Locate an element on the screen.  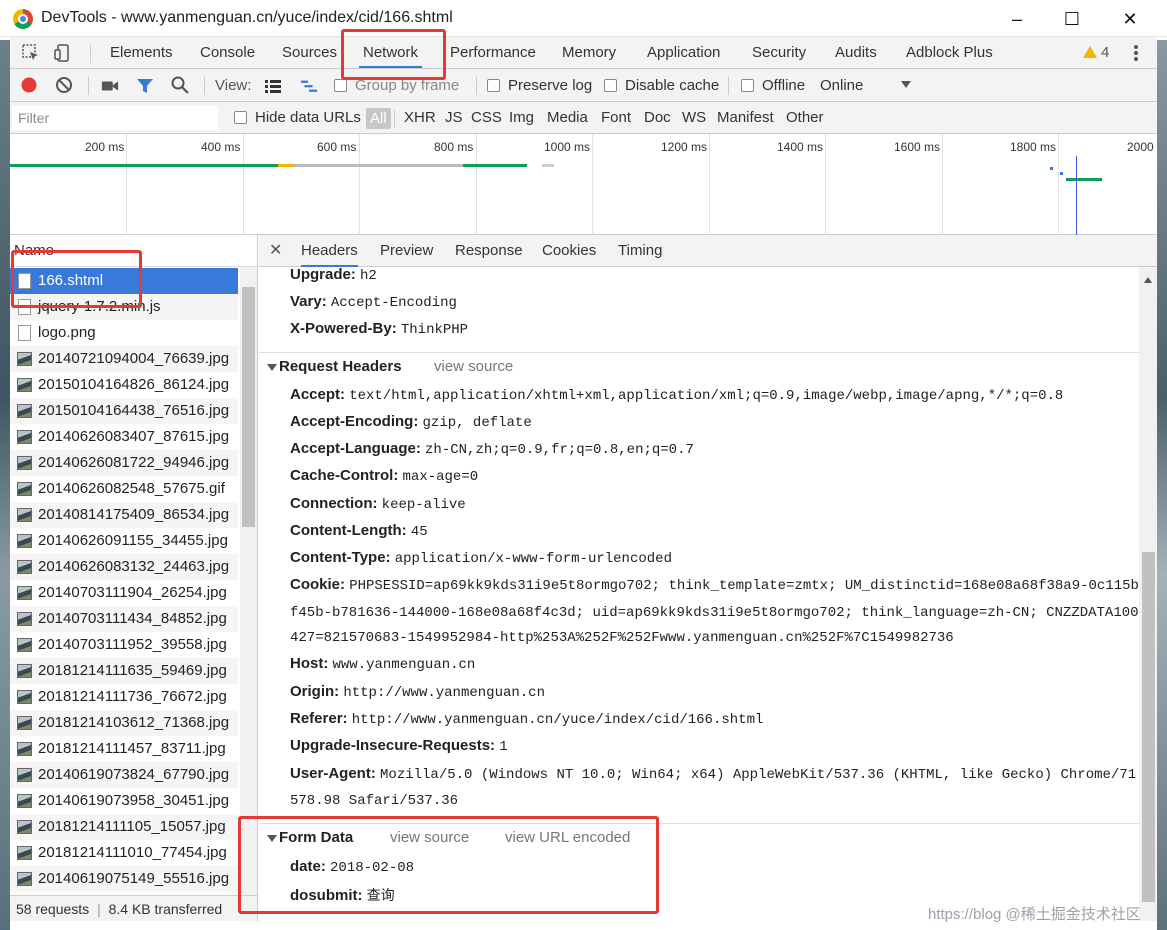
request-row: logo.png is located at coordinates (124, 333).